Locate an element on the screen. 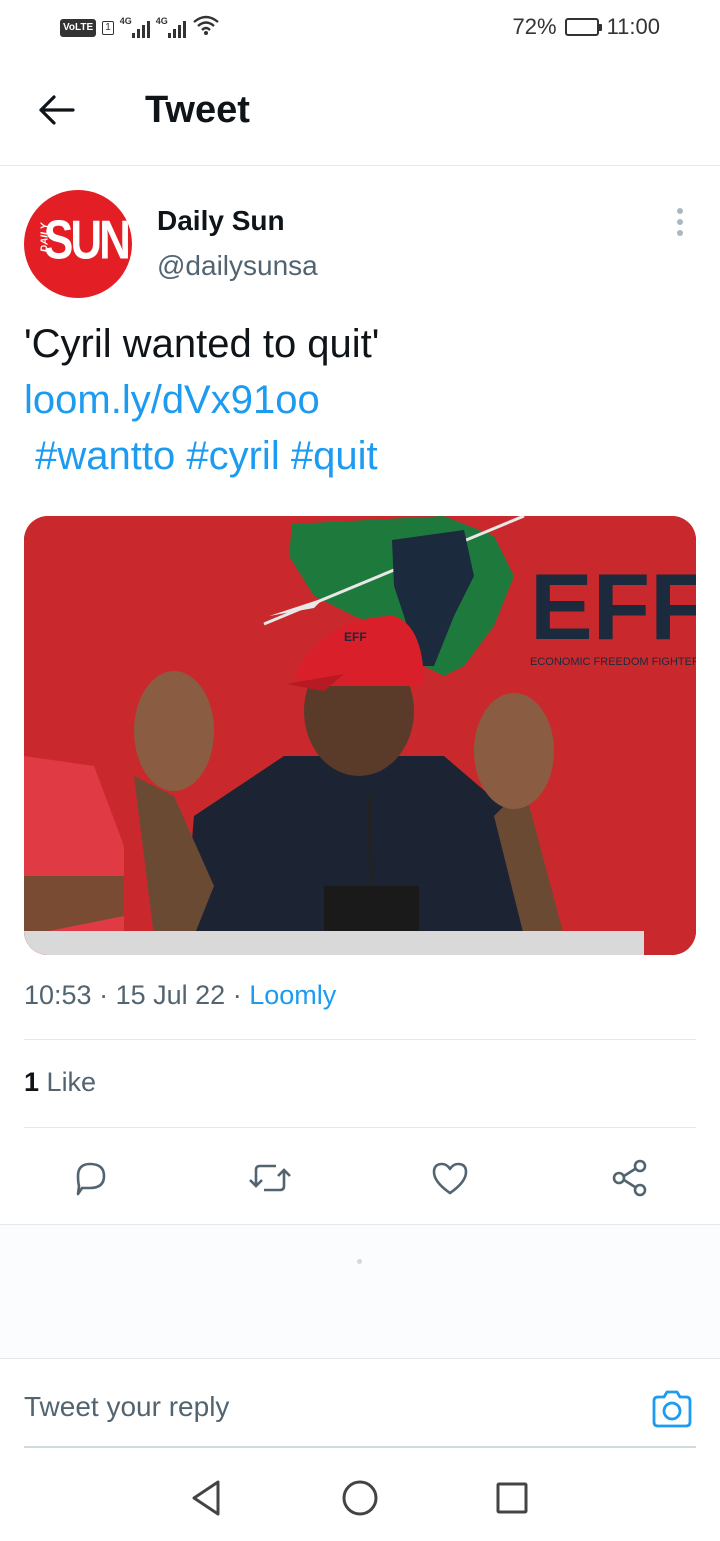 This screenshot has width=720, height=1541. like-button is located at coordinates (450, 1178).